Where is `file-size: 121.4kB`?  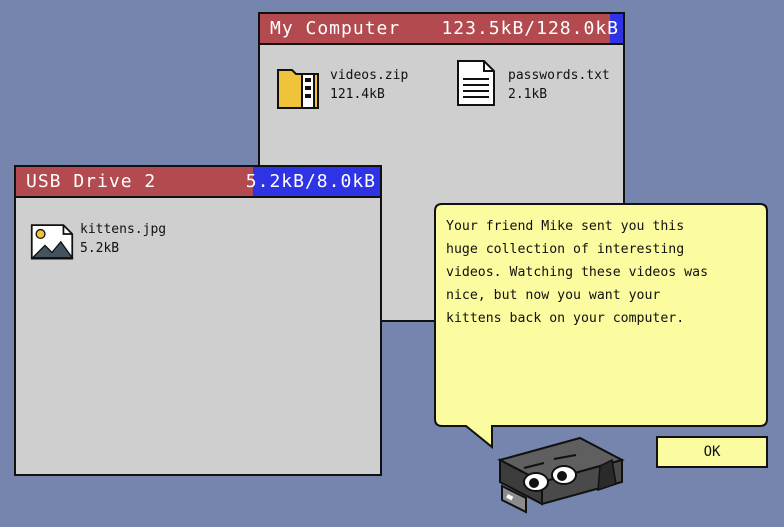
file-size: 121.4kB is located at coordinates (357, 94).